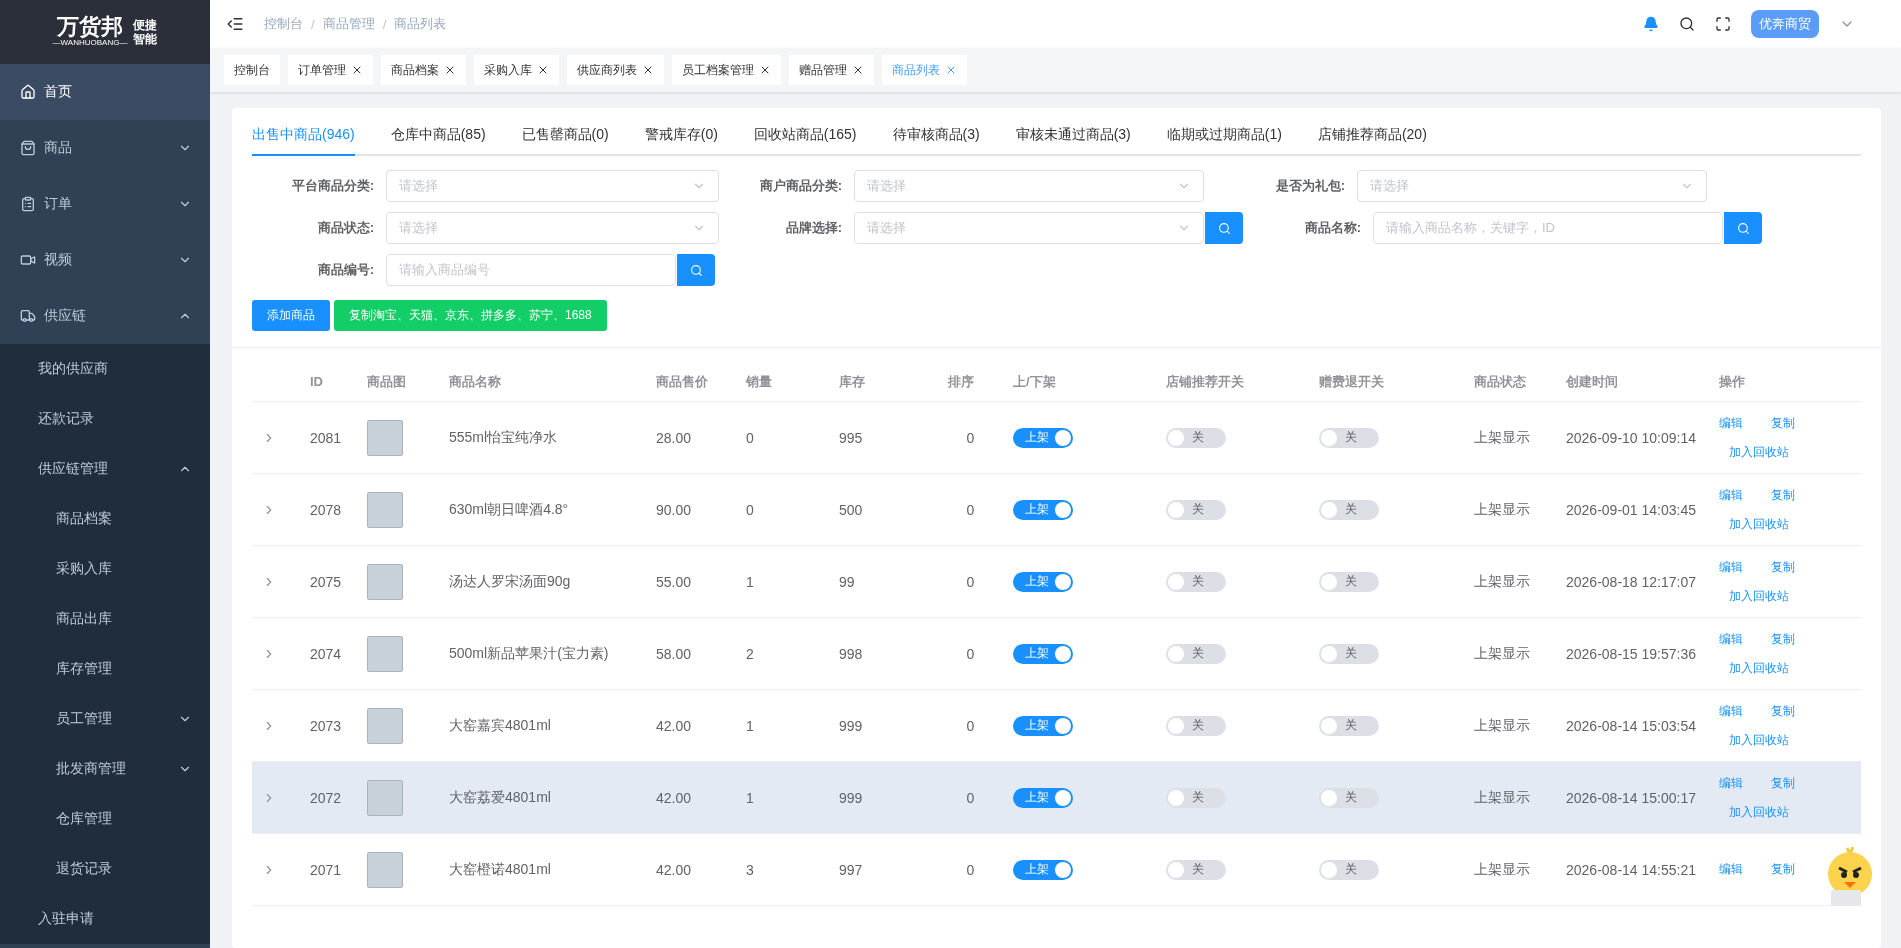 The width and height of the screenshot is (1901, 948). Describe the element at coordinates (758, 381) in the screenshot. I see `column-header: 销量` at that location.